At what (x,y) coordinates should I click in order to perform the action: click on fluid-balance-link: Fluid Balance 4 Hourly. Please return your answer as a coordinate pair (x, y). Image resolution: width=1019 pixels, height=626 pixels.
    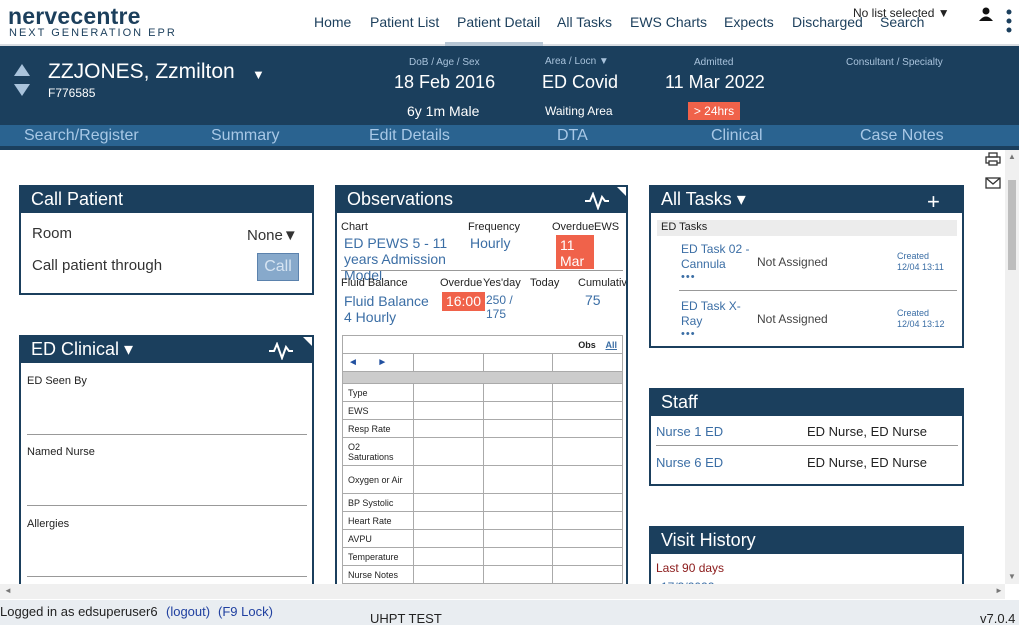
    Looking at the image, I should click on (391, 309).